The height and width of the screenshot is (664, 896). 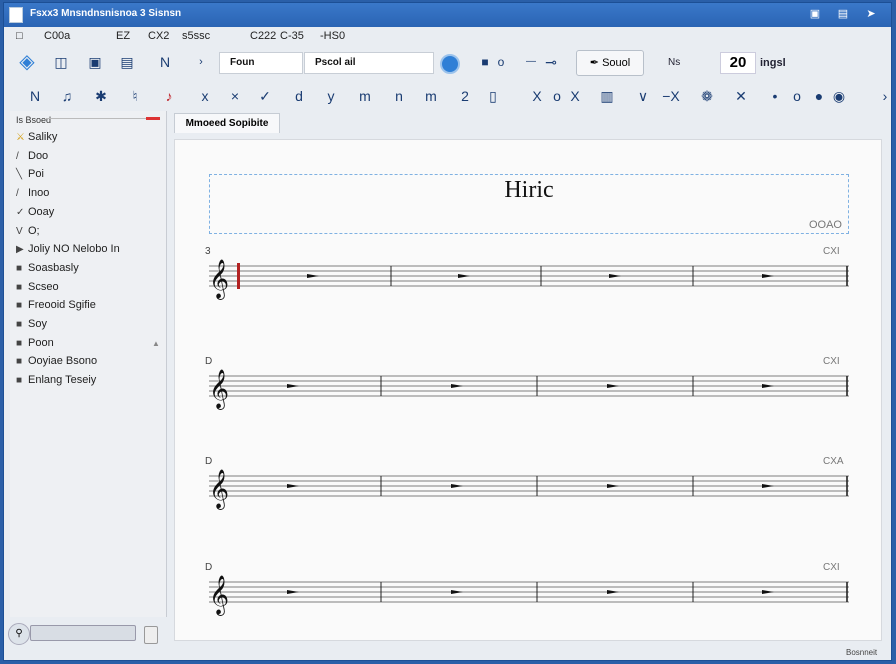 What do you see at coordinates (365, 96) in the screenshot?
I see `palette-symbol-icon-10: m` at bounding box center [365, 96].